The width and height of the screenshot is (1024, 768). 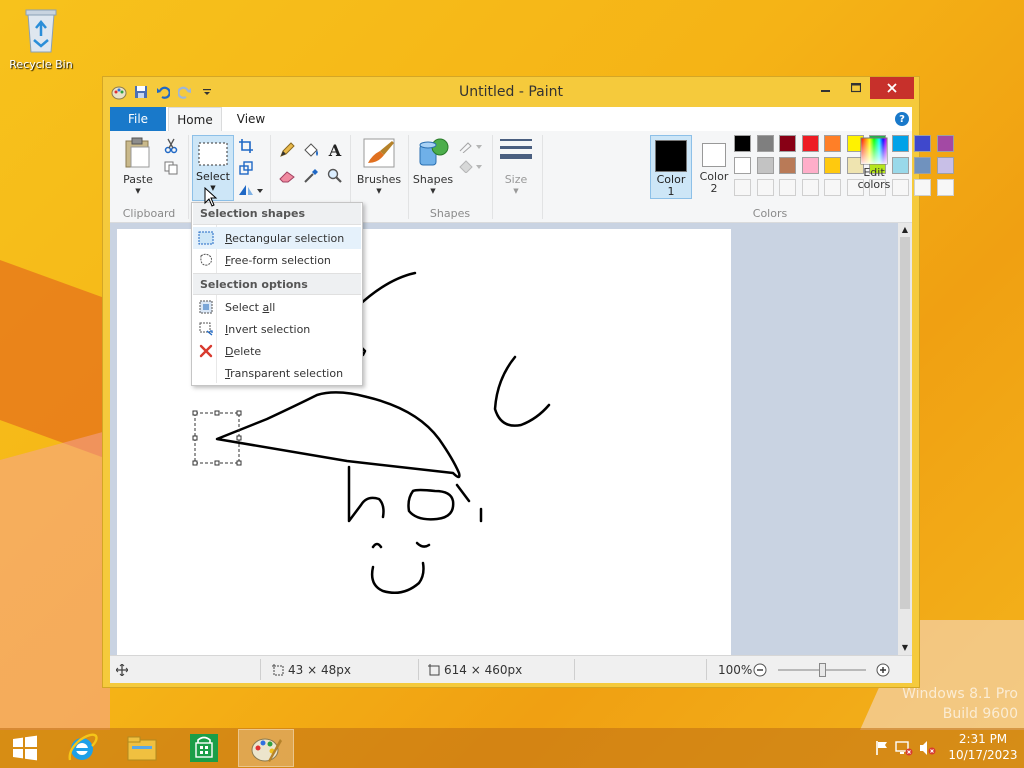 What do you see at coordinates (905, 230) in the screenshot?
I see `scroll-up-arrow: ▲` at bounding box center [905, 230].